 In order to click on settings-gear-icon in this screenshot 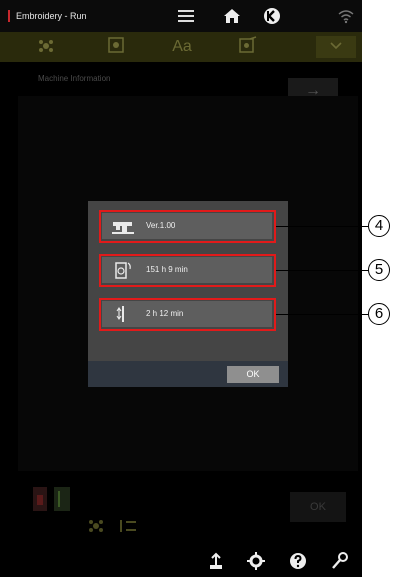, I will do `click(256, 561)`.